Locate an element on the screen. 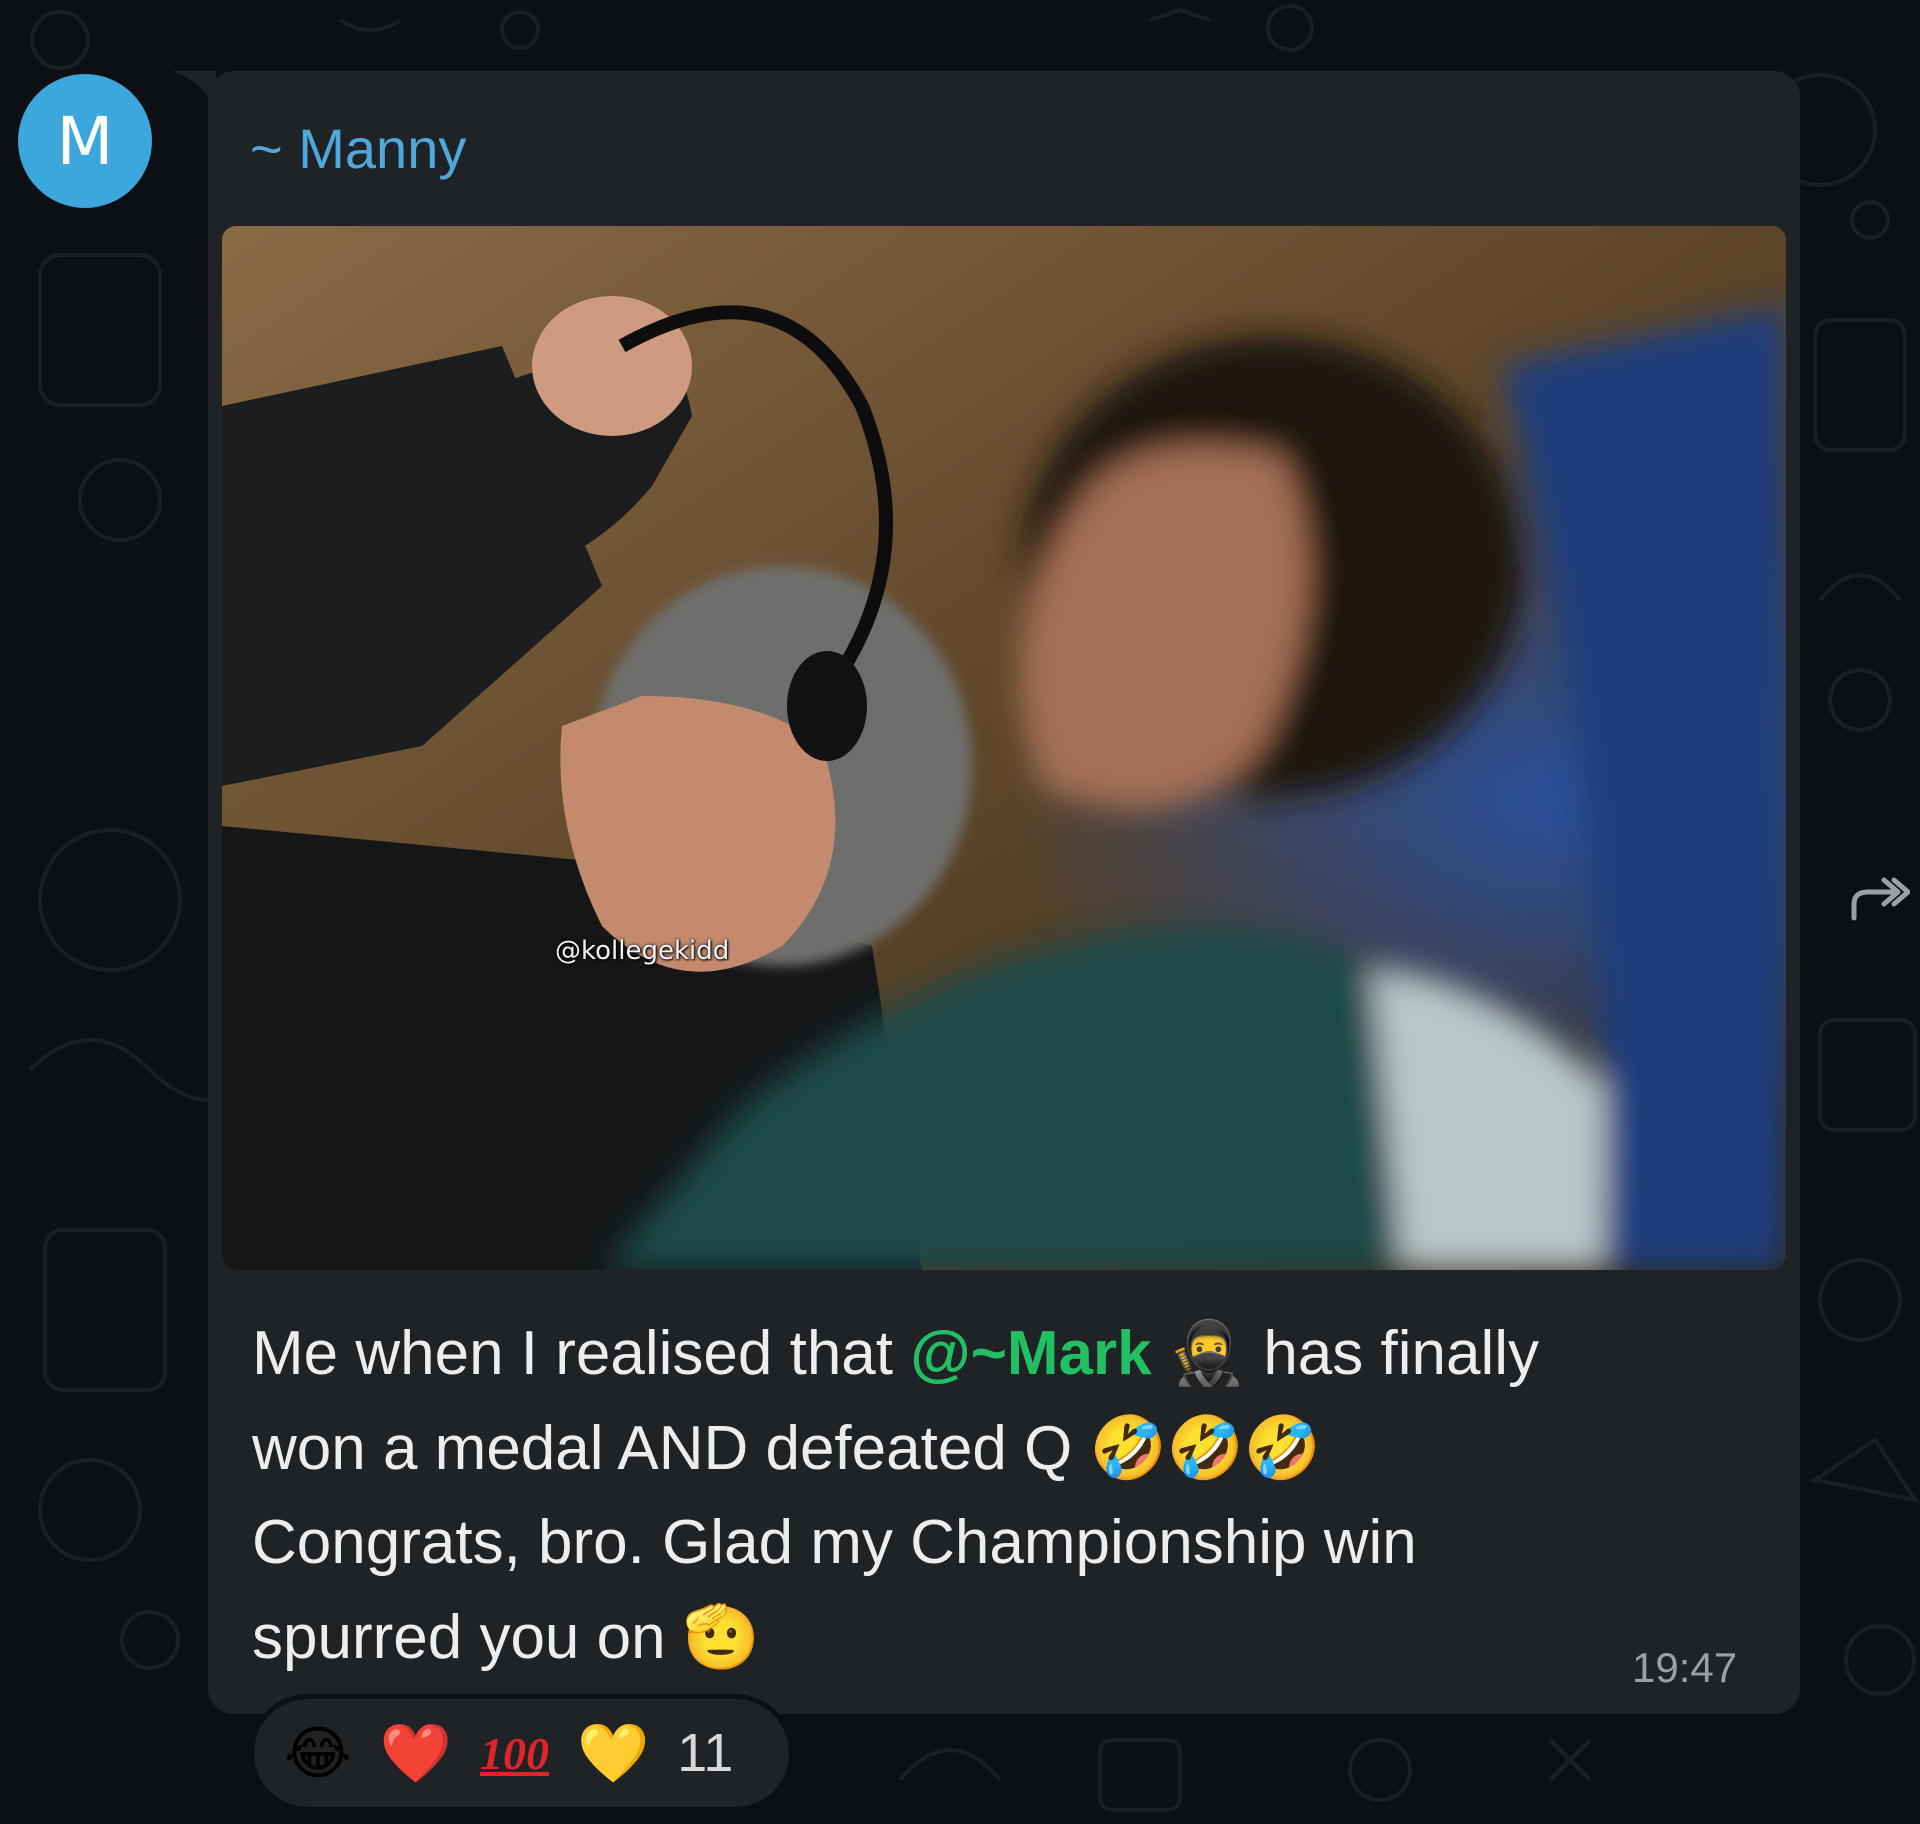 This screenshot has width=1920, height=1824. sender-avatar: M is located at coordinates (85, 141).